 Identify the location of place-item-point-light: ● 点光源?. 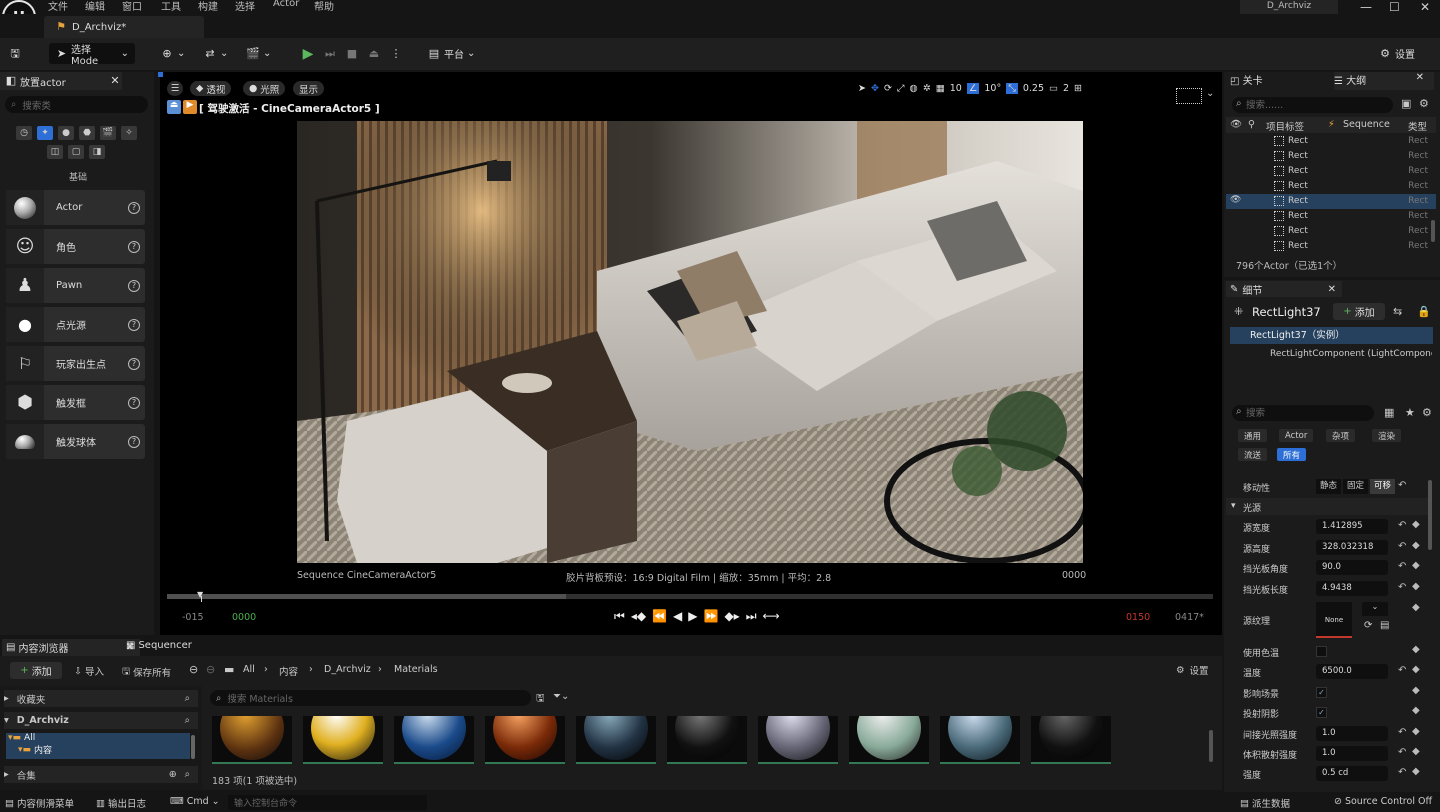
(75, 324).